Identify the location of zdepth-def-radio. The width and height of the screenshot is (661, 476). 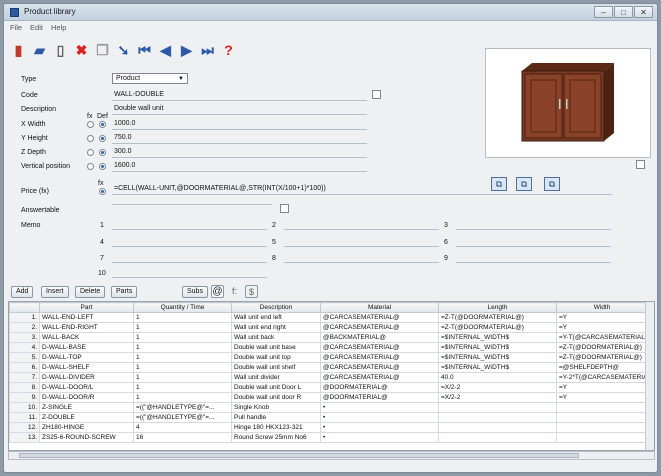
(102, 152).